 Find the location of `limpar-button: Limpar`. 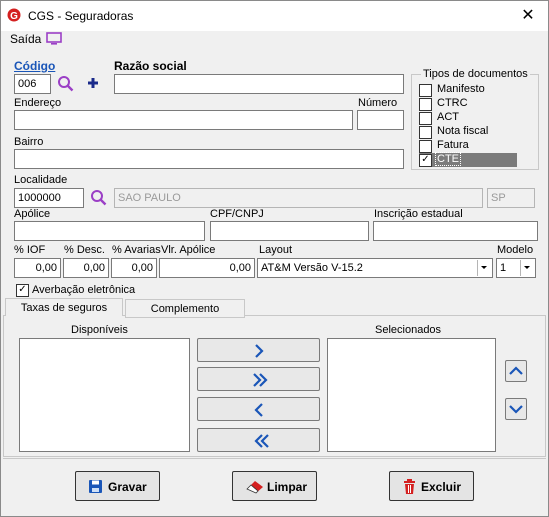

limpar-button: Limpar is located at coordinates (274, 486).